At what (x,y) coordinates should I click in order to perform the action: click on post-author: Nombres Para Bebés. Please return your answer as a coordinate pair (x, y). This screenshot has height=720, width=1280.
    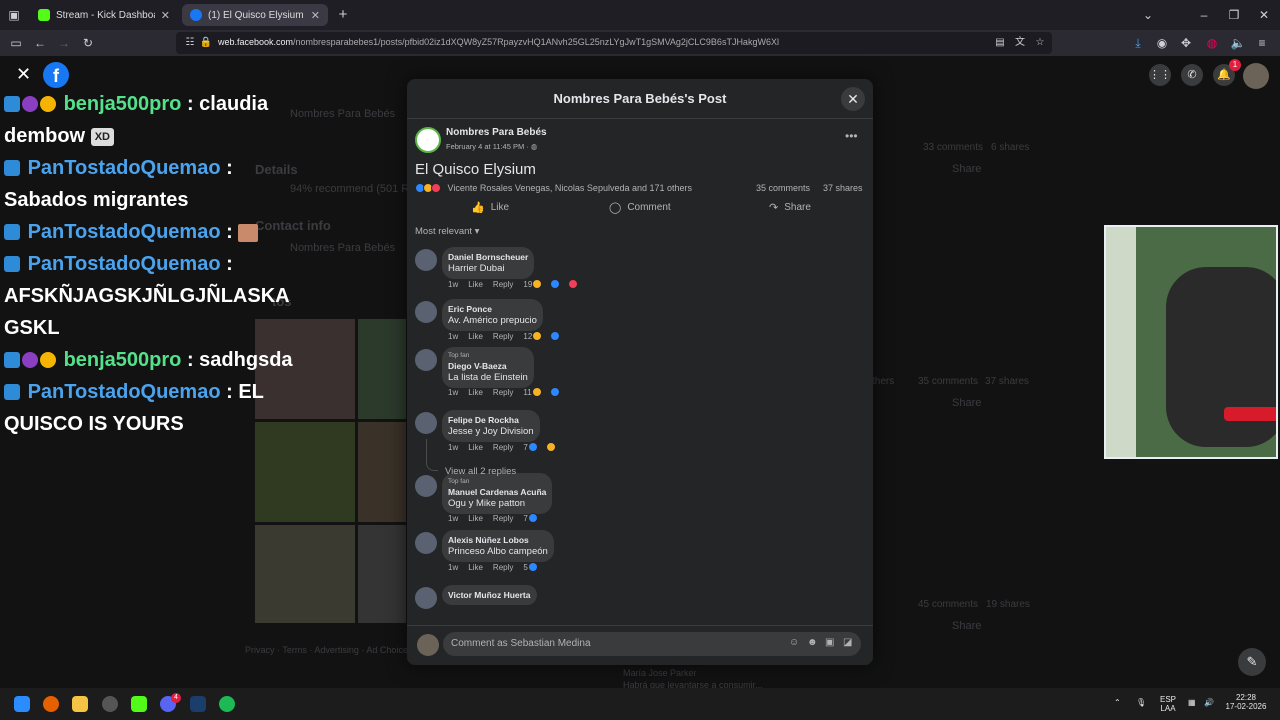
    Looking at the image, I should click on (496, 132).